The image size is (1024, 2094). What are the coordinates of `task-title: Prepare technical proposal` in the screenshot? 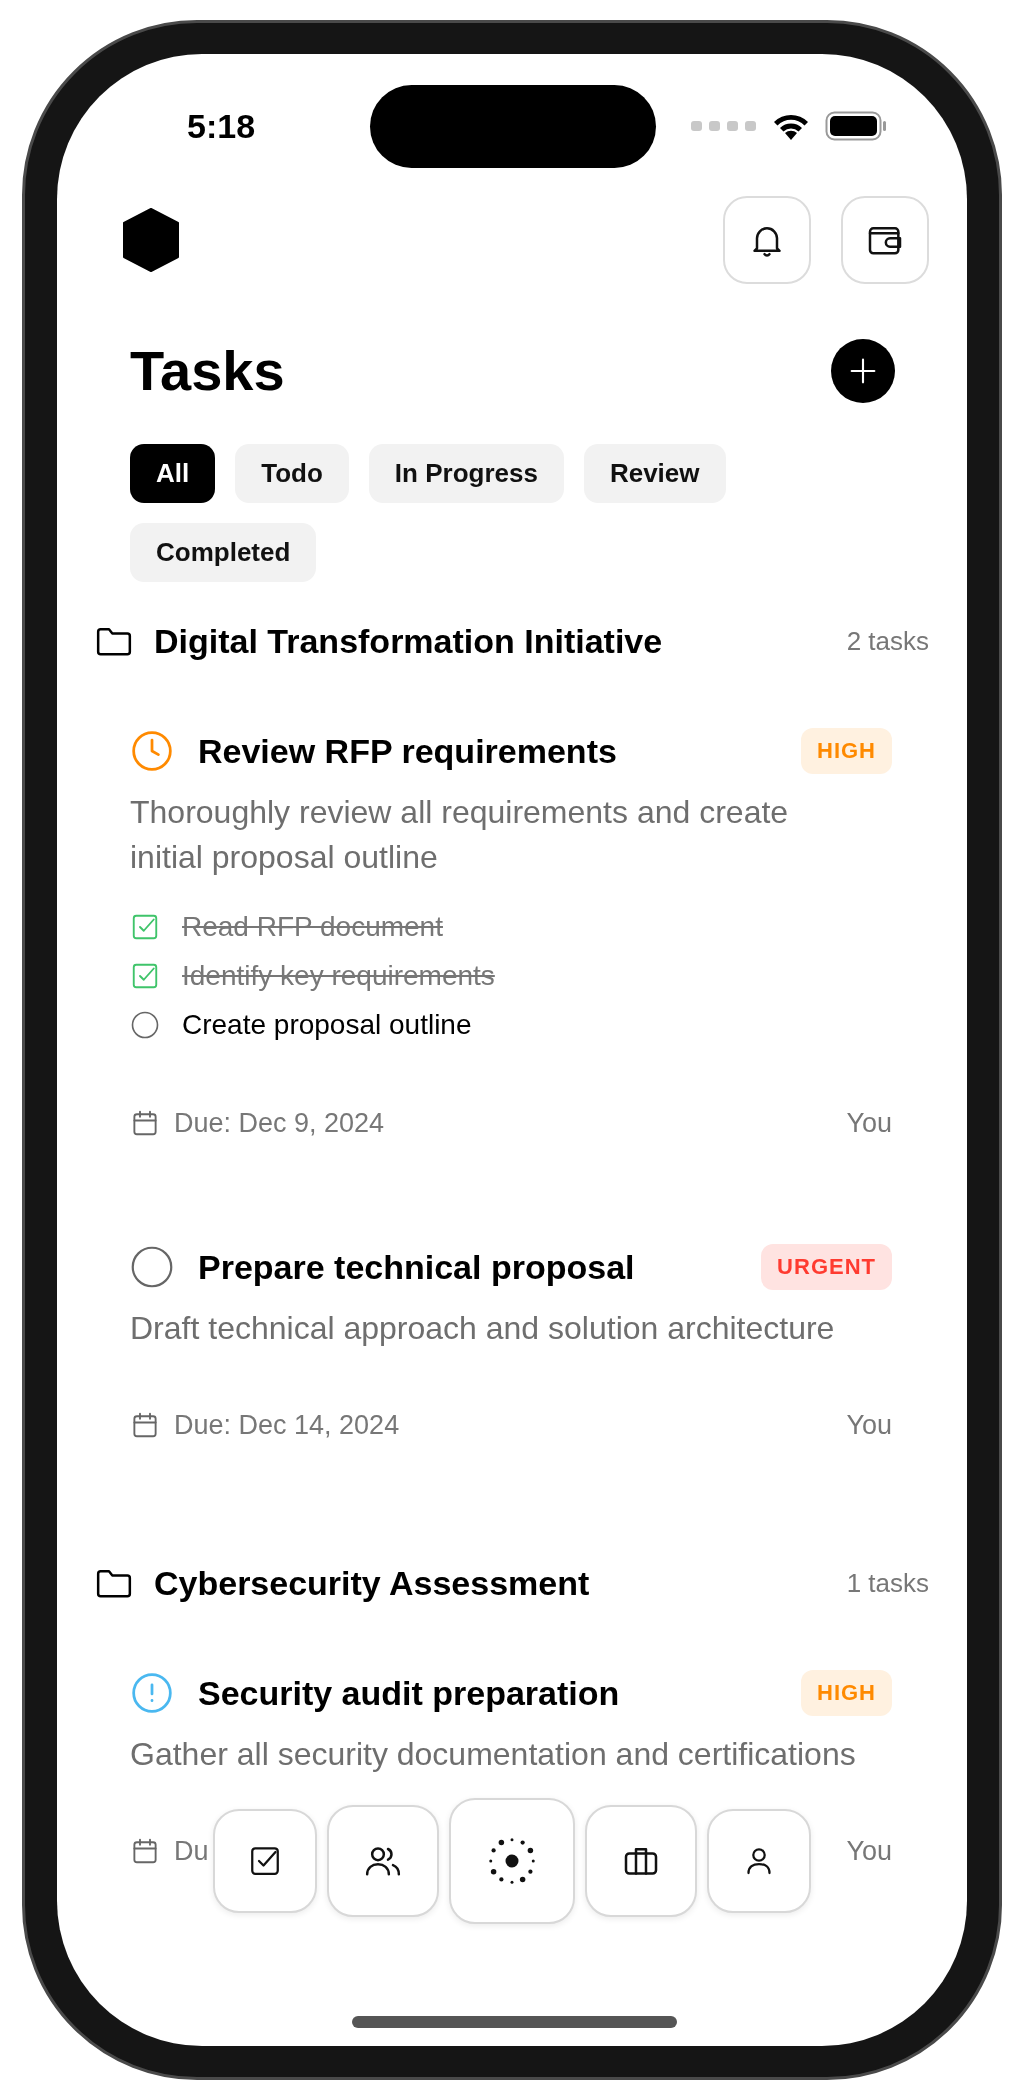 It's located at (417, 1267).